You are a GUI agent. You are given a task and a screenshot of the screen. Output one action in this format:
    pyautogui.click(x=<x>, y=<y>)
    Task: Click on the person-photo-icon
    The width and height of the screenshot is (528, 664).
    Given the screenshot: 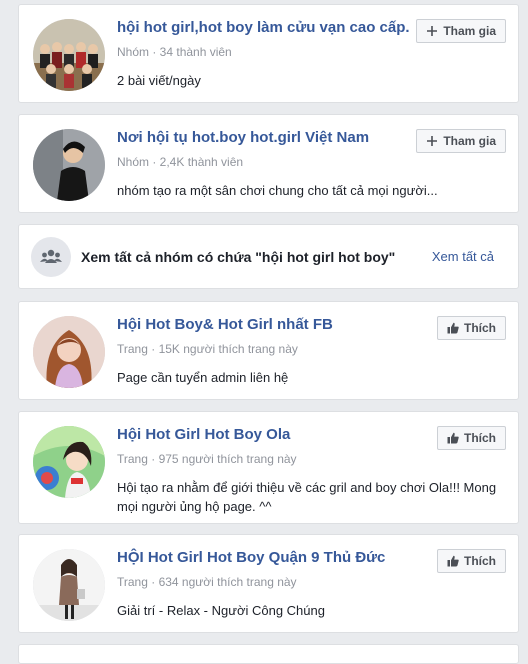 What is the action you would take?
    pyautogui.click(x=69, y=165)
    